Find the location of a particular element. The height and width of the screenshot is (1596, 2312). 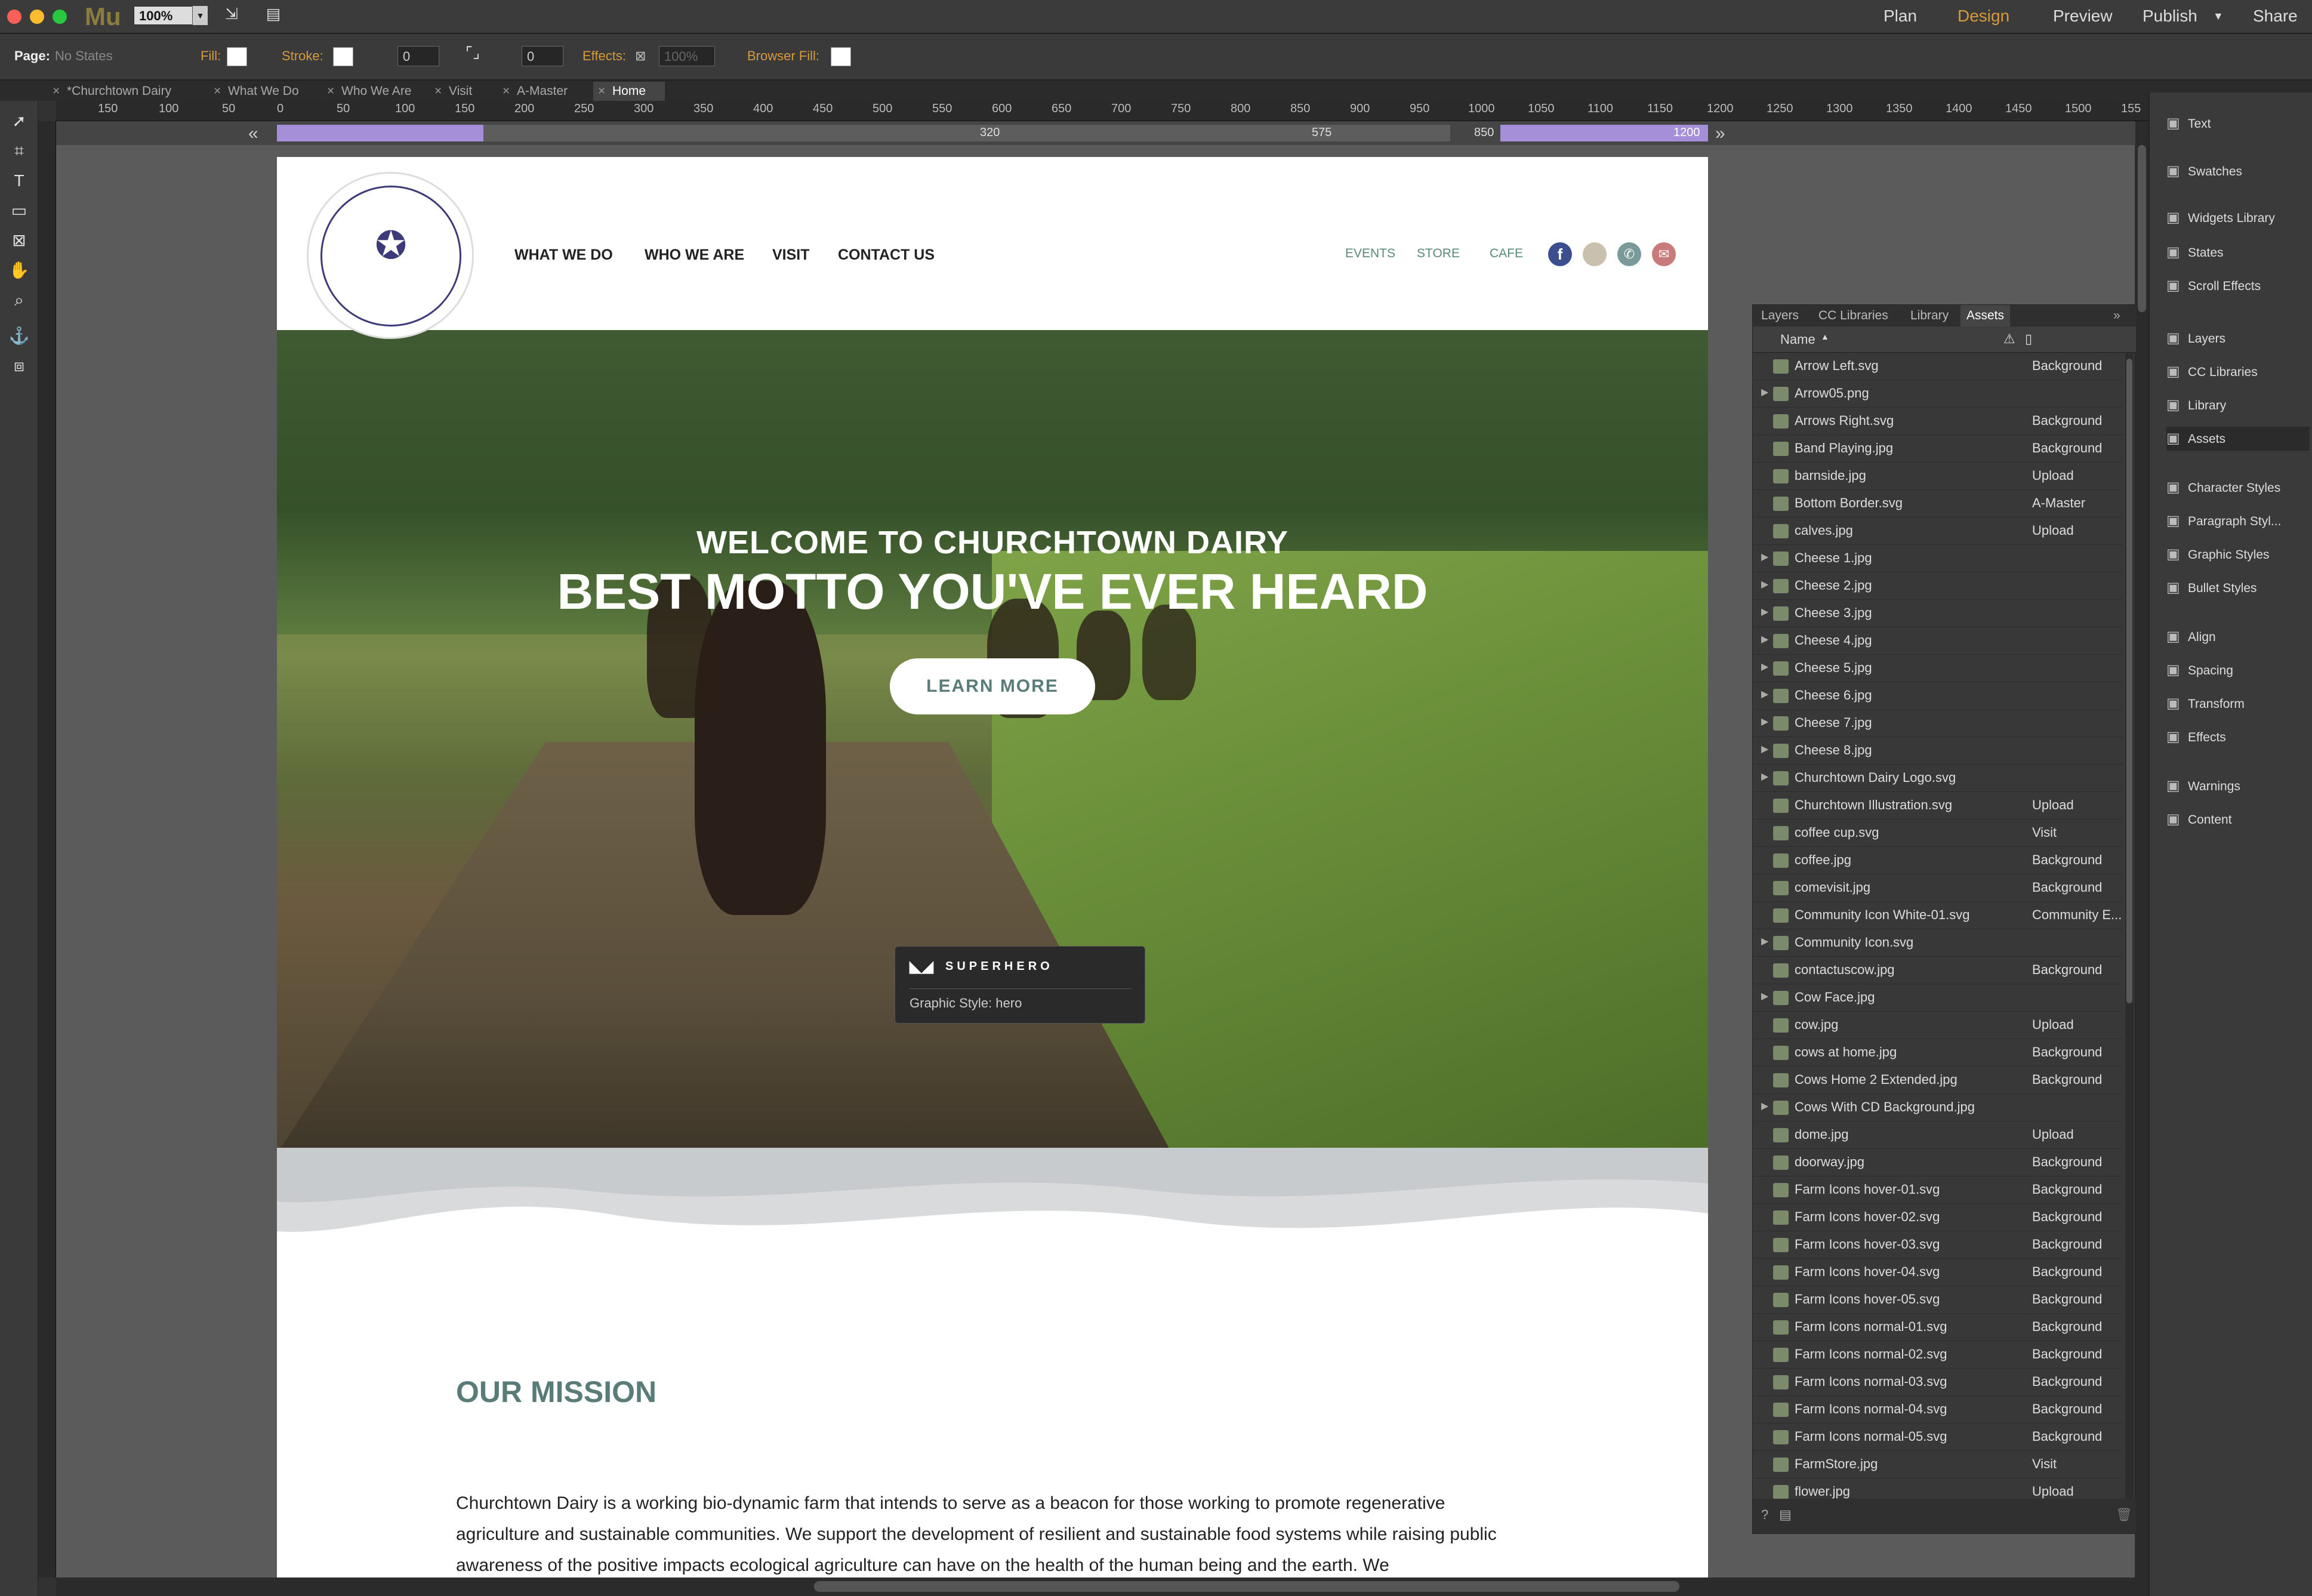

breakpoint-label-575: 575 is located at coordinates (1321, 133).